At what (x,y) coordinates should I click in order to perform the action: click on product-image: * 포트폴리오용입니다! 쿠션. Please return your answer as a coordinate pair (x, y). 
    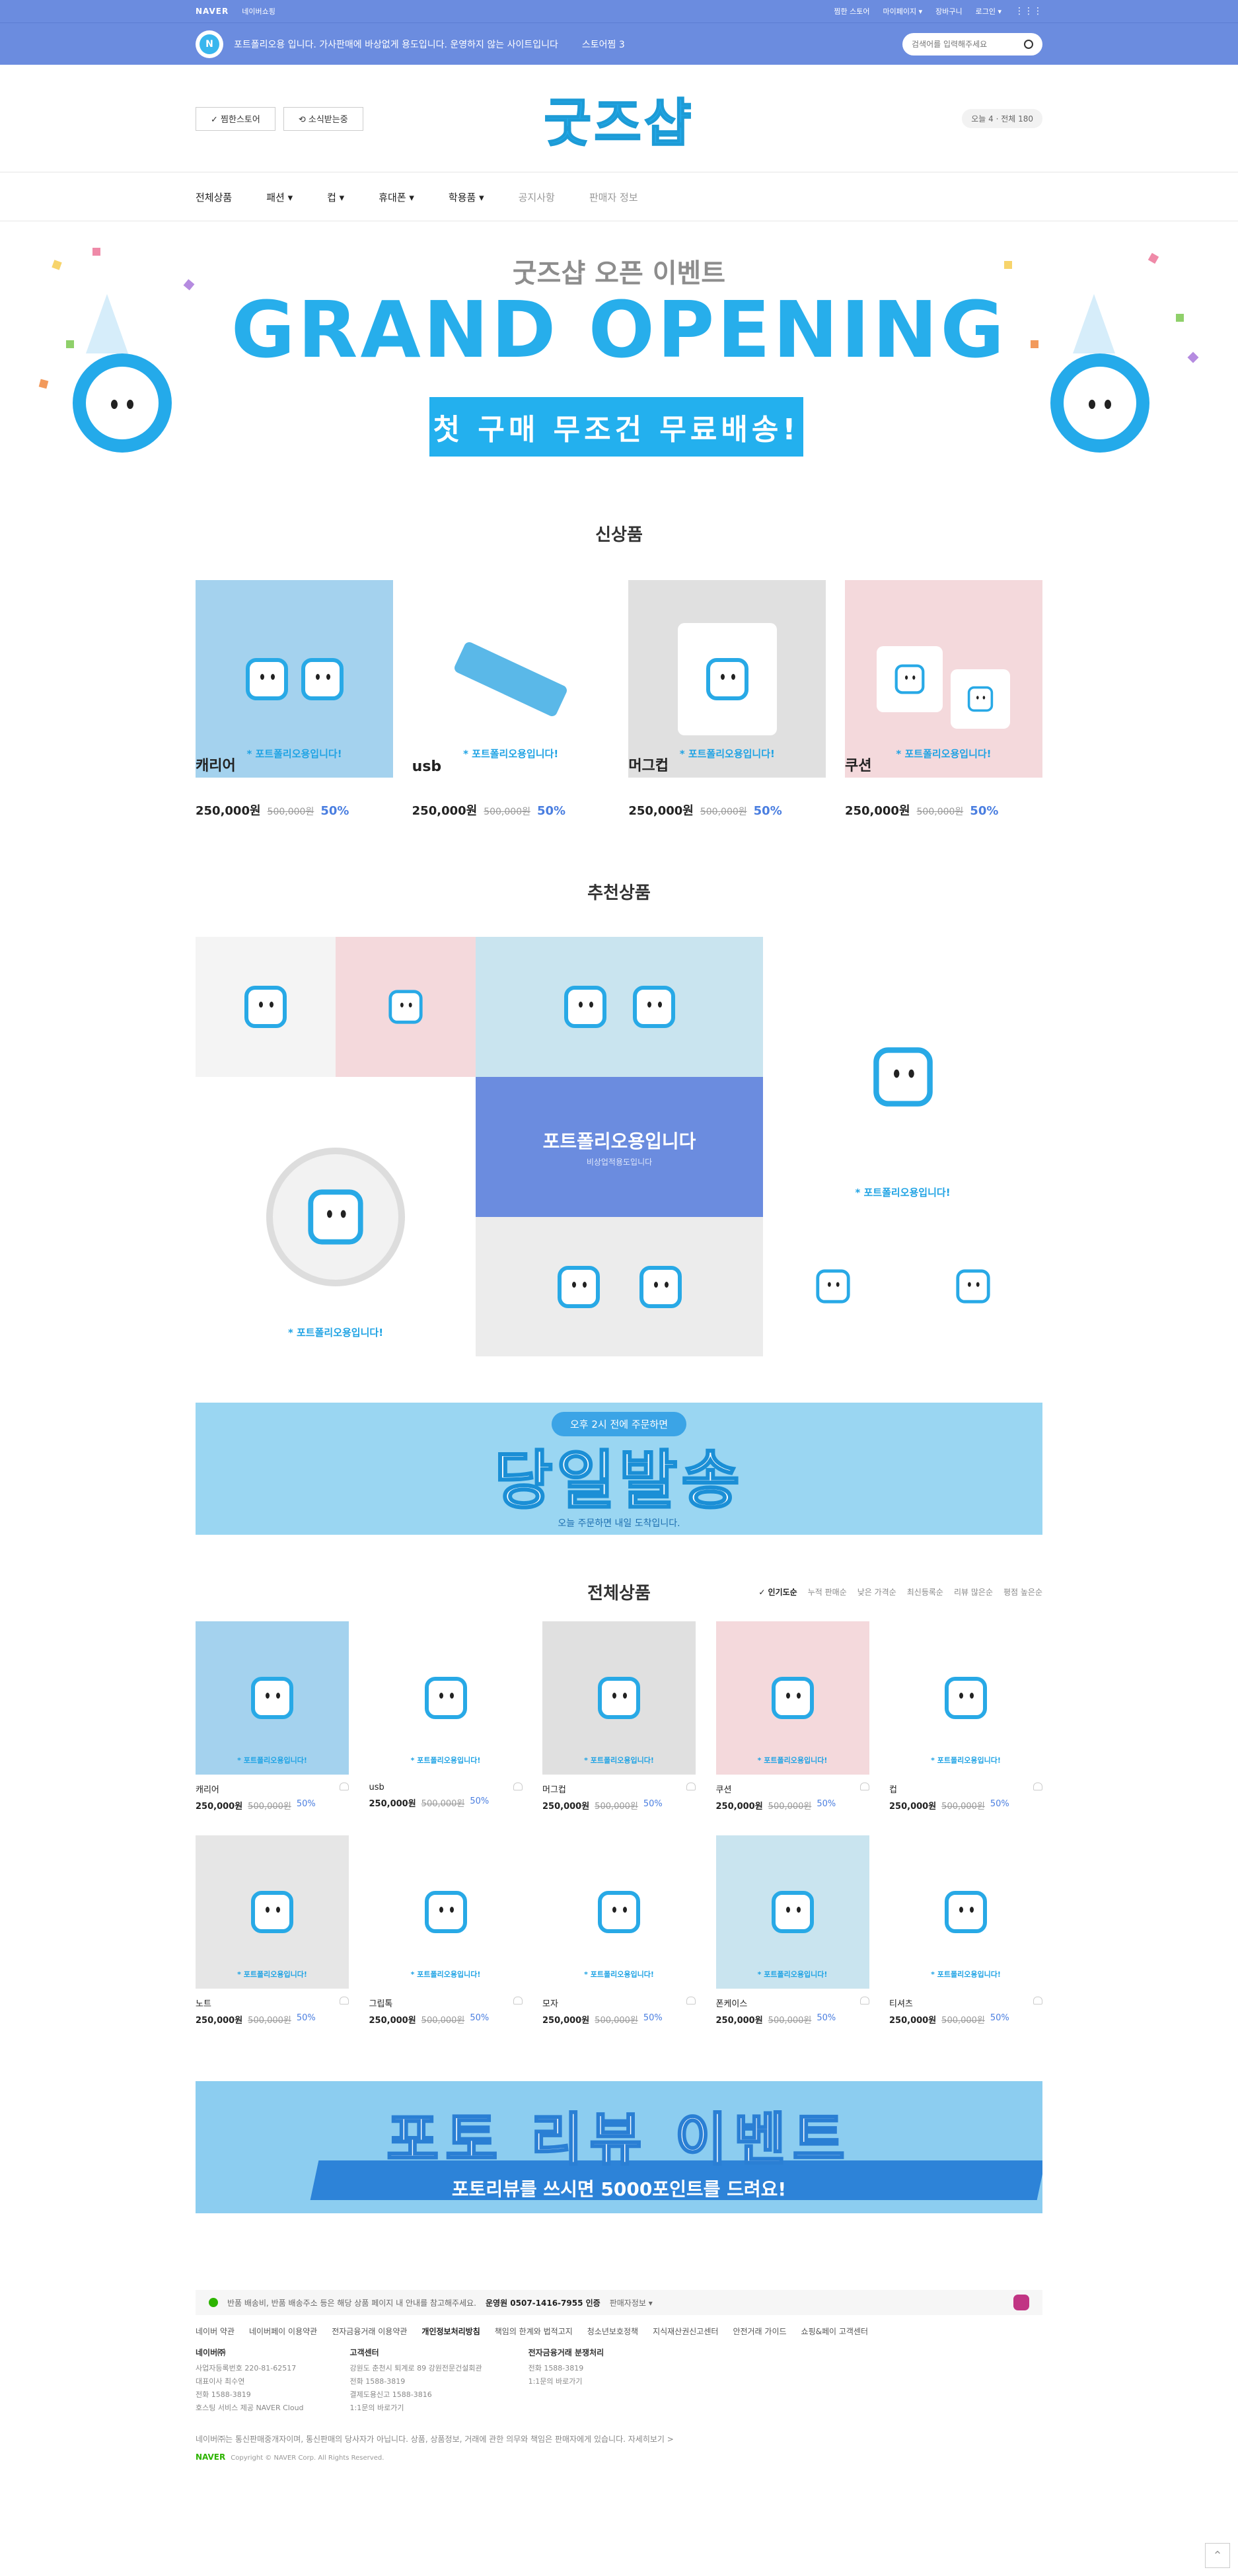
    Looking at the image, I should click on (943, 679).